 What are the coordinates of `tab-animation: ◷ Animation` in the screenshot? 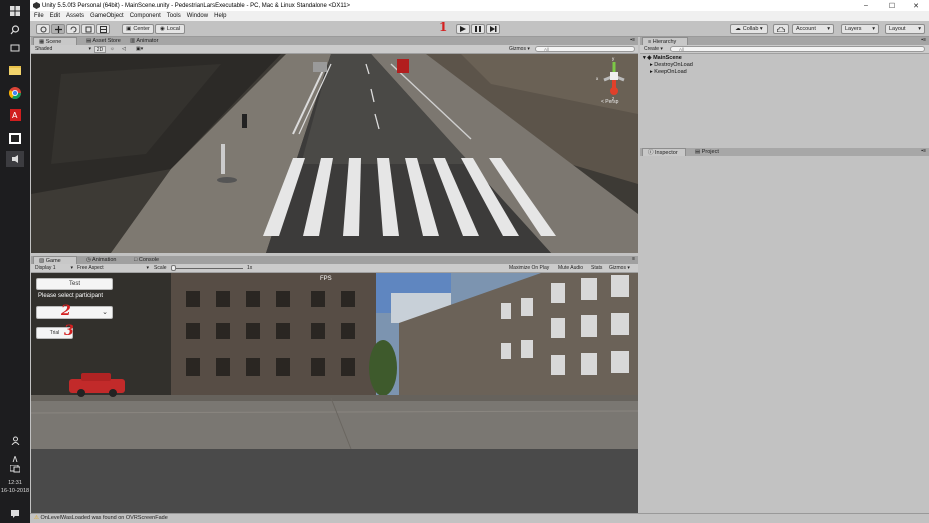 It's located at (101, 260).